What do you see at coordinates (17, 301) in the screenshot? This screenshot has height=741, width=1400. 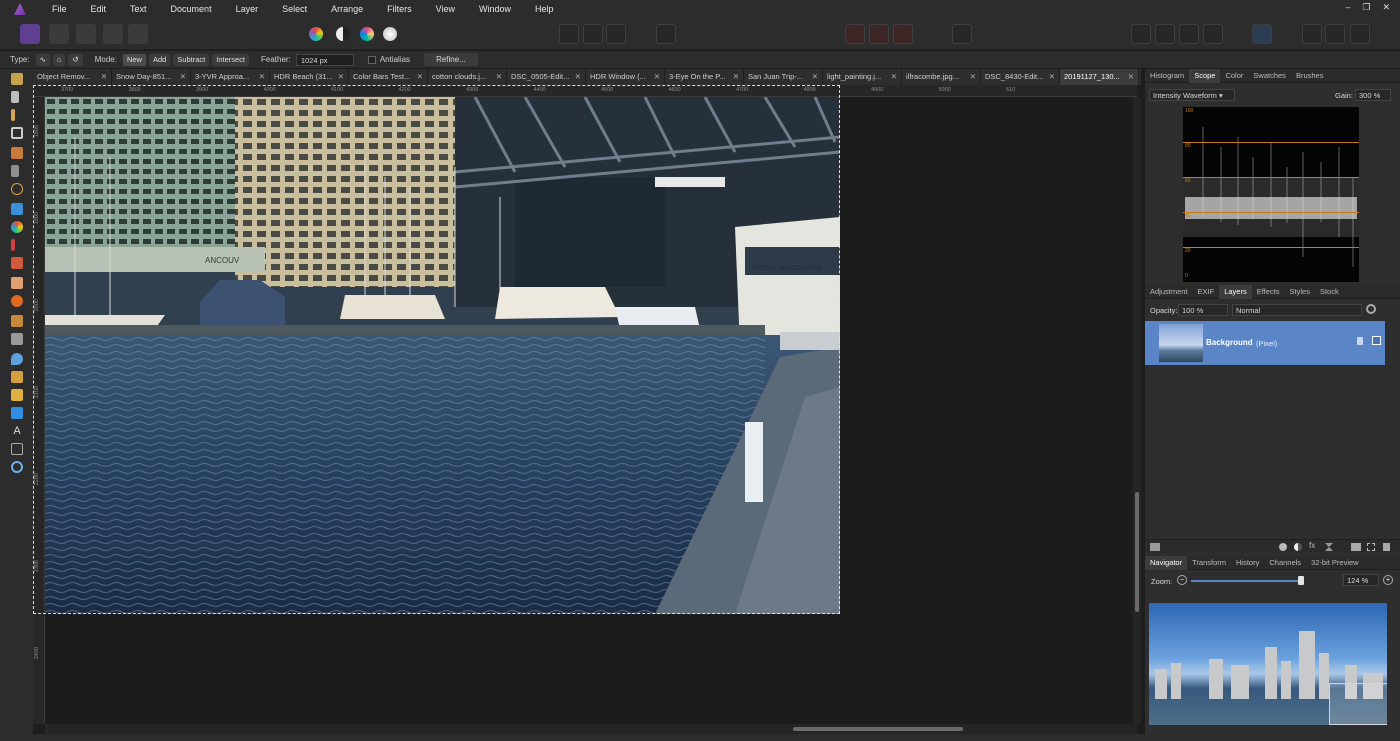 I see `dodge-tool-icon` at bounding box center [17, 301].